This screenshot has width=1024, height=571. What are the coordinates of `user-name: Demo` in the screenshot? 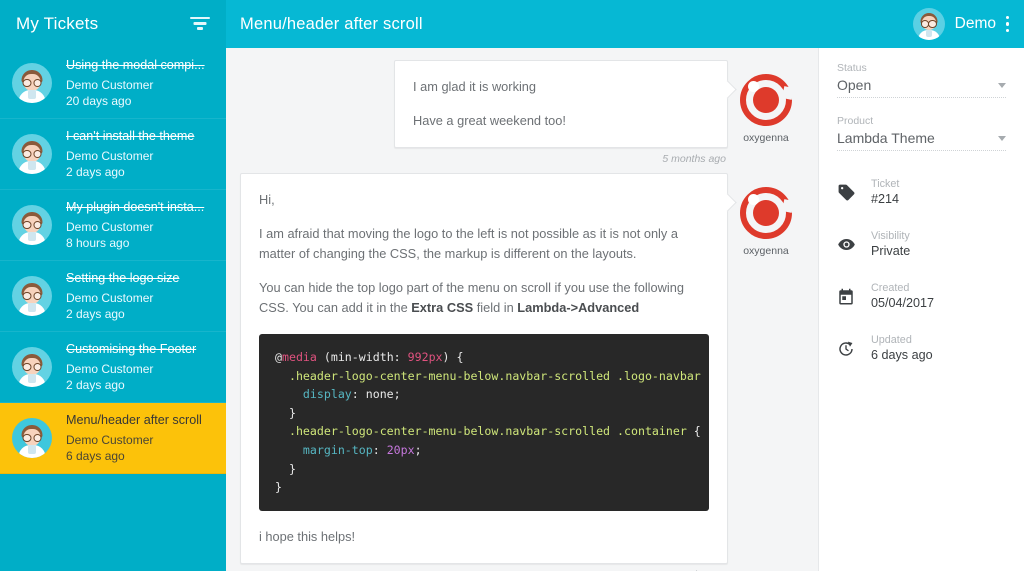 It's located at (975, 23).